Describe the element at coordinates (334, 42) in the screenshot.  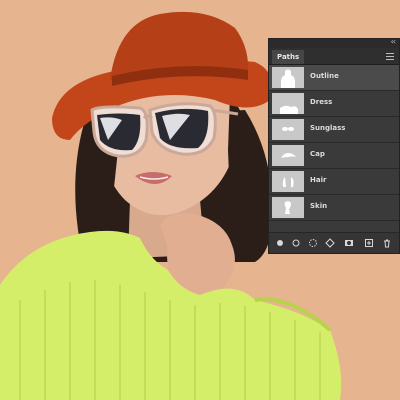
I see `panel-header: ‹‹` at that location.